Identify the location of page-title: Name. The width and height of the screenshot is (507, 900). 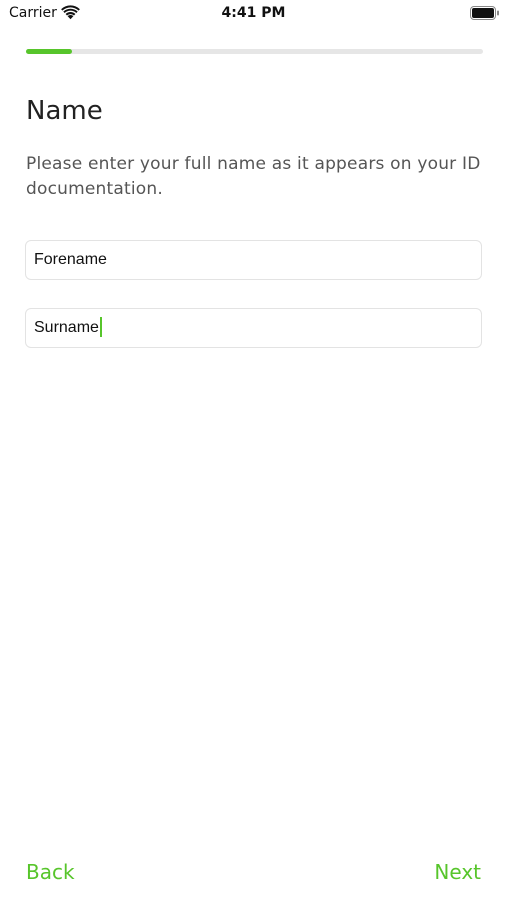
(64, 111).